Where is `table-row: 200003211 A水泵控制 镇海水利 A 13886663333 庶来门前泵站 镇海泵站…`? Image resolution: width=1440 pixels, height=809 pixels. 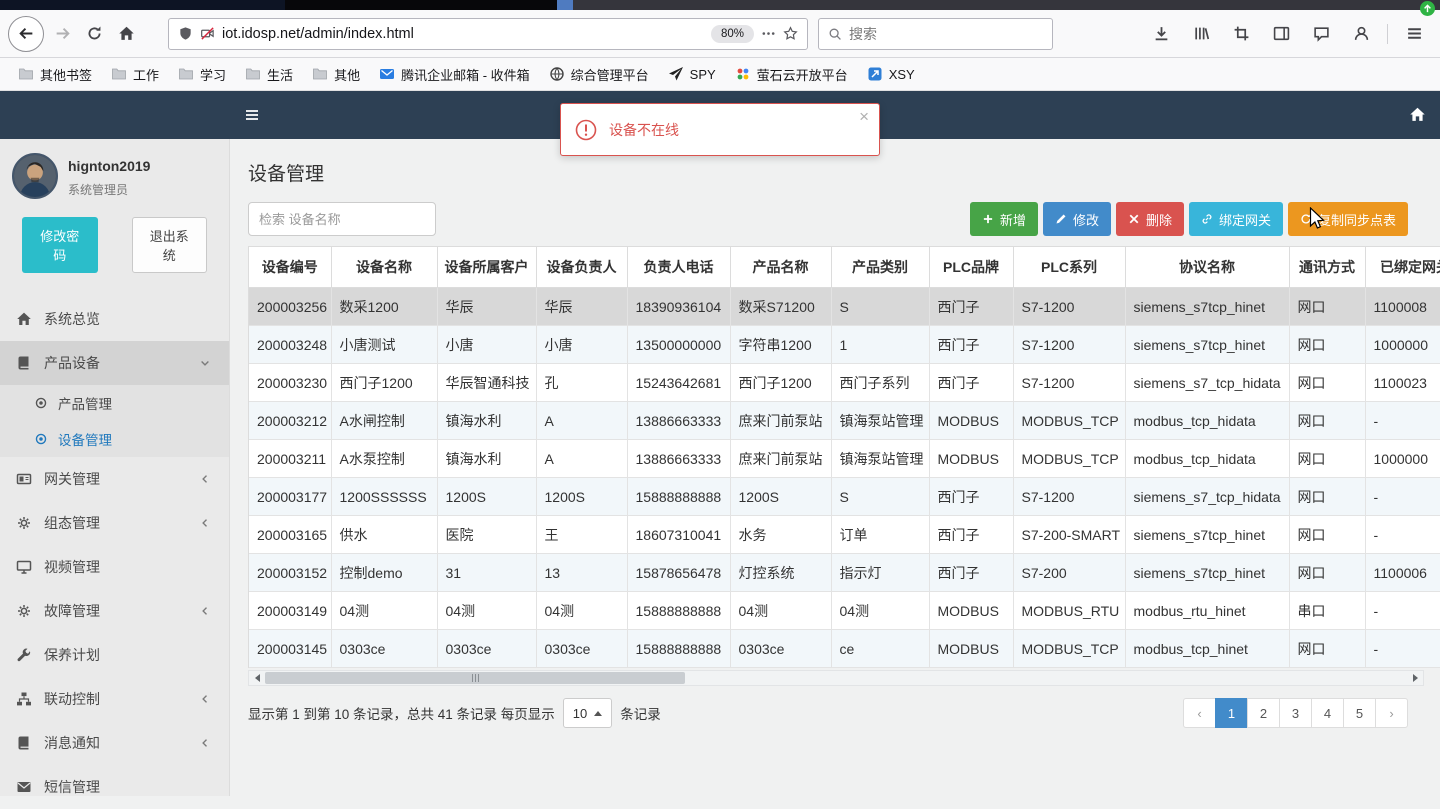
table-row: 200003211 A水泵控制 镇海水利 A 13886663333 庶来门前泵站 镇海泵站… is located at coordinates (844, 458).